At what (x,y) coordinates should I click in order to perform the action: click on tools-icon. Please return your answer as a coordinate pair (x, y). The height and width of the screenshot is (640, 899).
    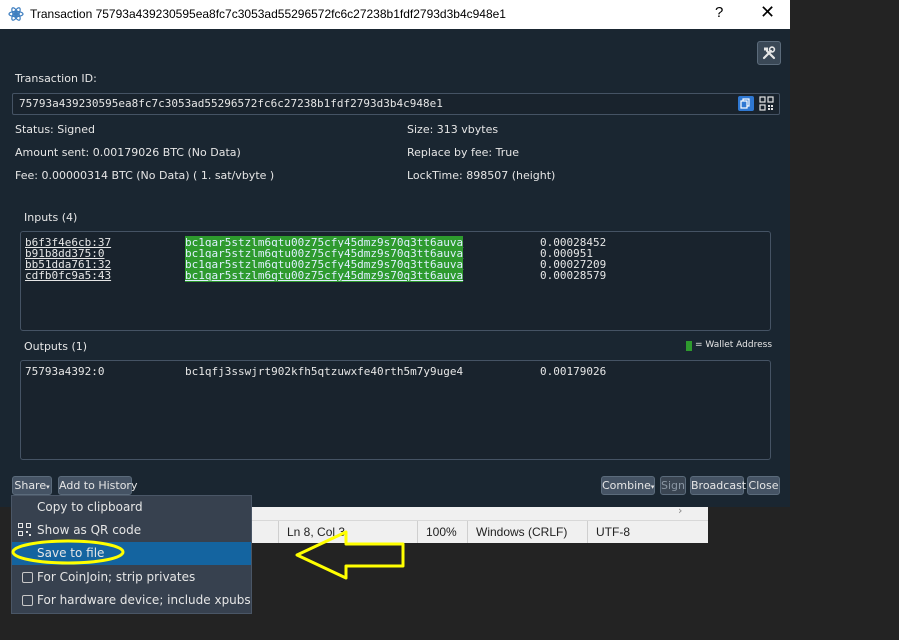
    Looking at the image, I should click on (769, 53).